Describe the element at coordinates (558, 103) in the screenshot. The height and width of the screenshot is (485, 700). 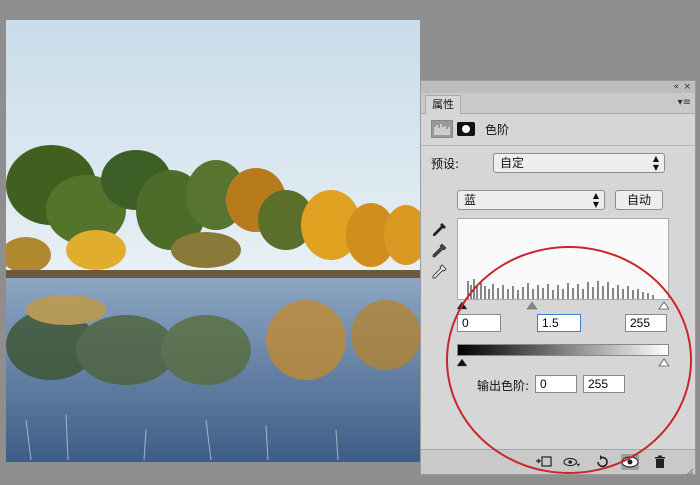
I see `panel-tab-row: 属性 ▾≡` at that location.